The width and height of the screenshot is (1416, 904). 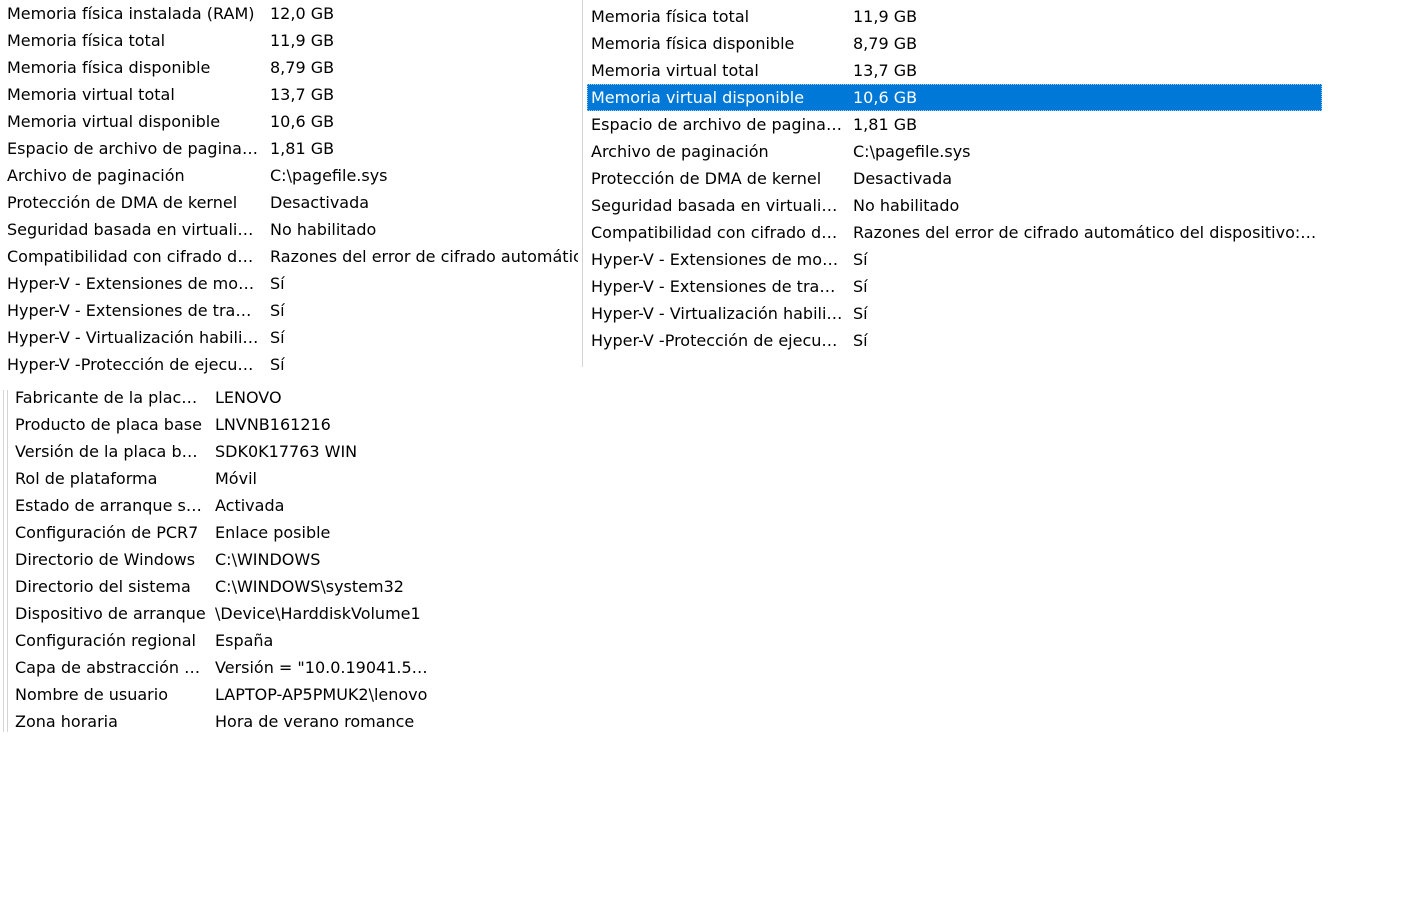 I want to click on list-item: Directorio de Windows C:\WINDOWS, so click(x=220, y=559).